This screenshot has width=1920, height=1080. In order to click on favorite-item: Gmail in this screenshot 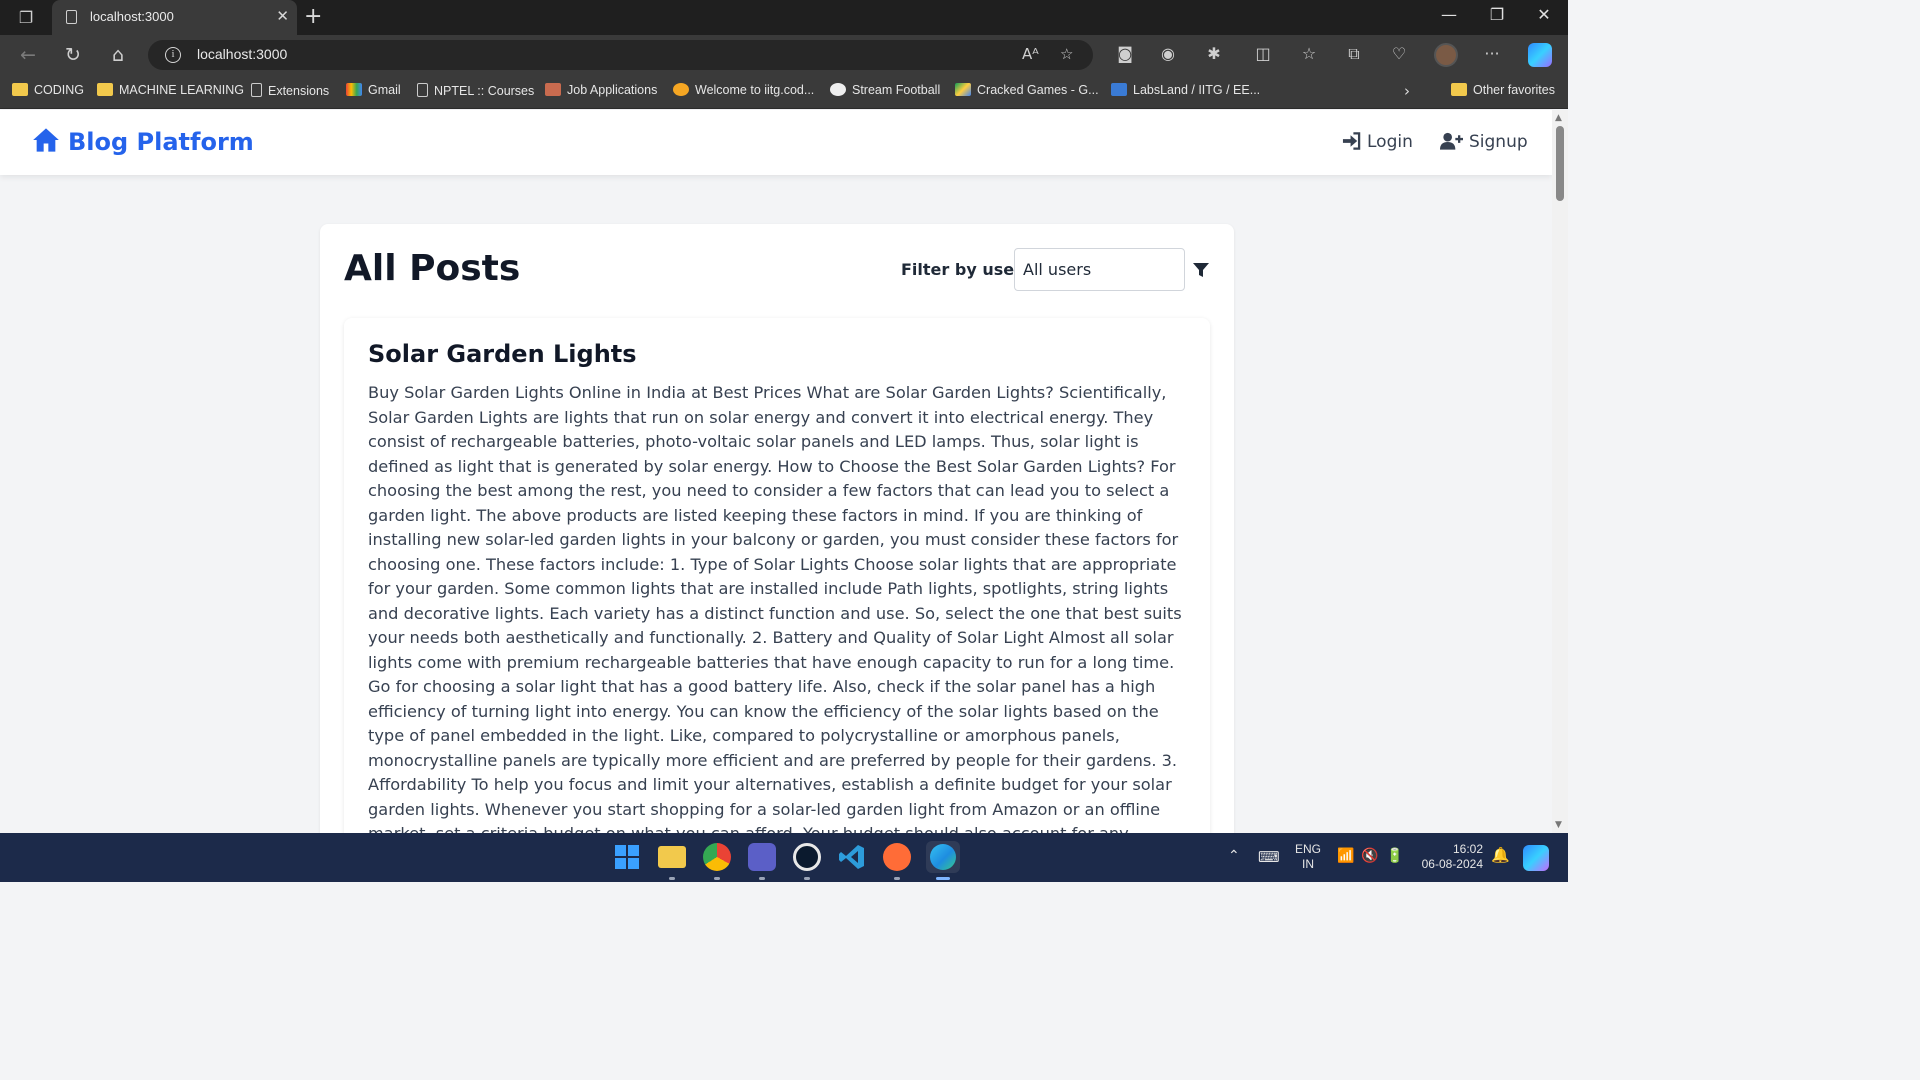, I will do `click(373, 90)`.